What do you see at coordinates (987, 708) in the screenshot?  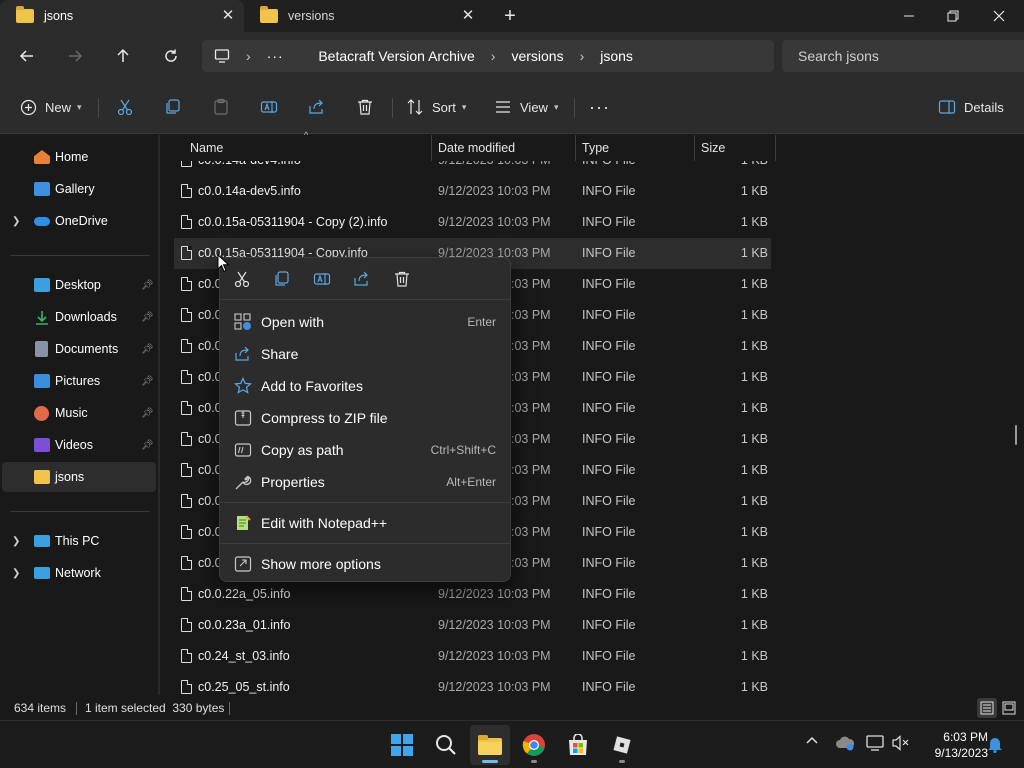 I see `details-view-toggle` at bounding box center [987, 708].